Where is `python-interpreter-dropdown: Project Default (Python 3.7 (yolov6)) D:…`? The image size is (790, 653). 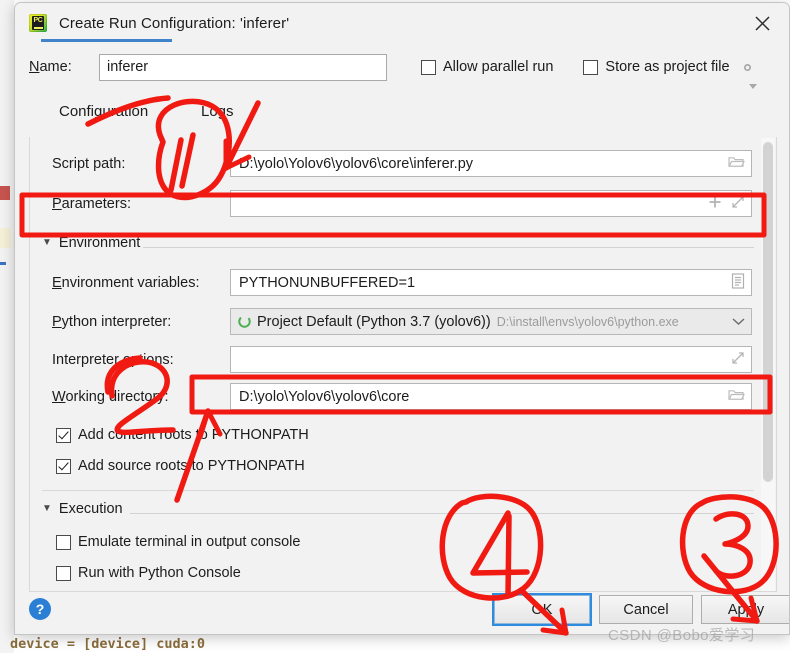
python-interpreter-dropdown: Project Default (Python 3.7 (yolov6)) D:… is located at coordinates (491, 321).